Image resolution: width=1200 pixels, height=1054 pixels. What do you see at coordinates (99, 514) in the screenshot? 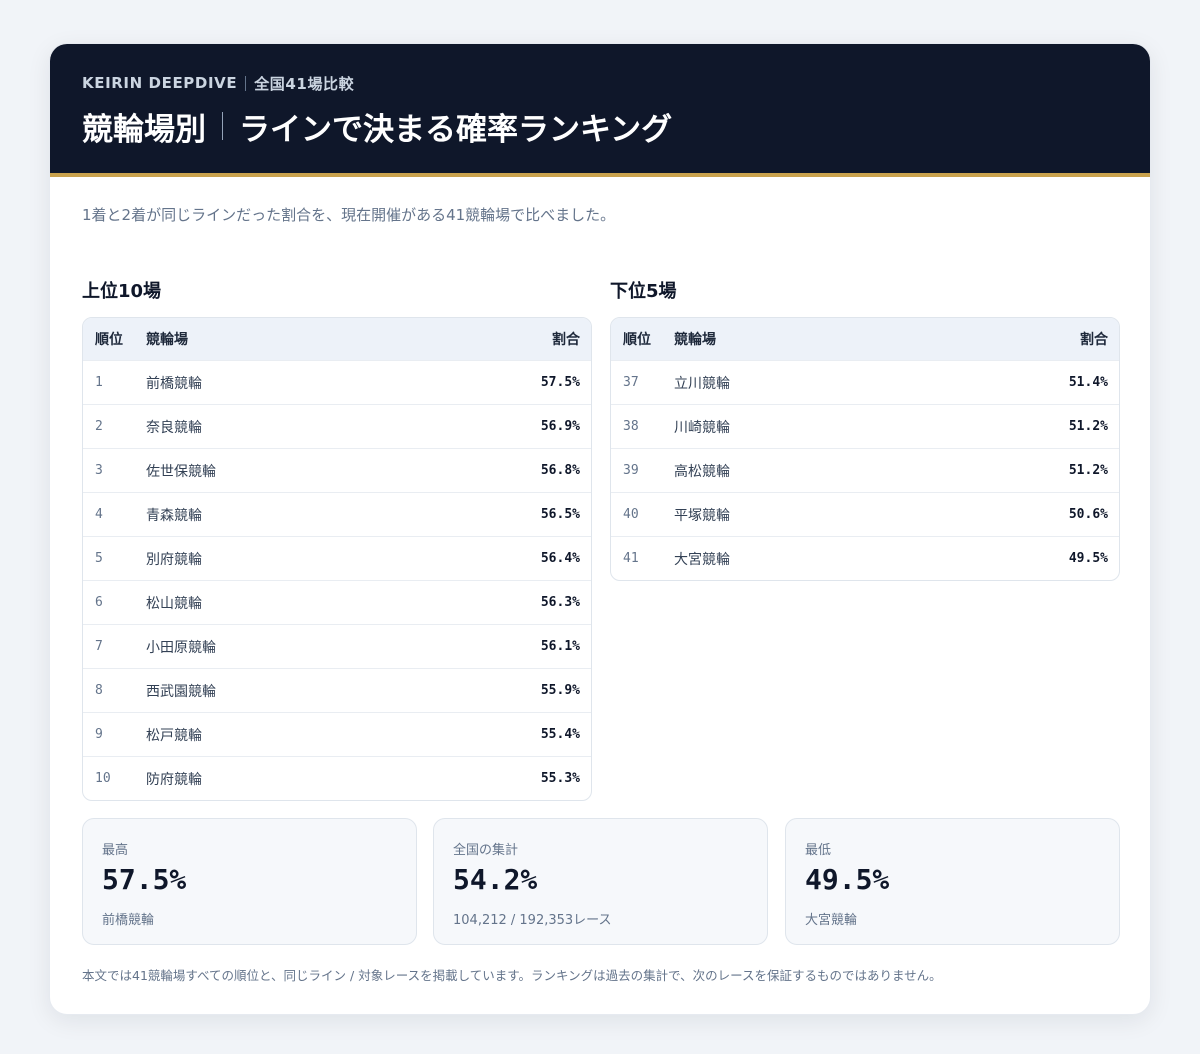
I see `row-rank: 4` at bounding box center [99, 514].